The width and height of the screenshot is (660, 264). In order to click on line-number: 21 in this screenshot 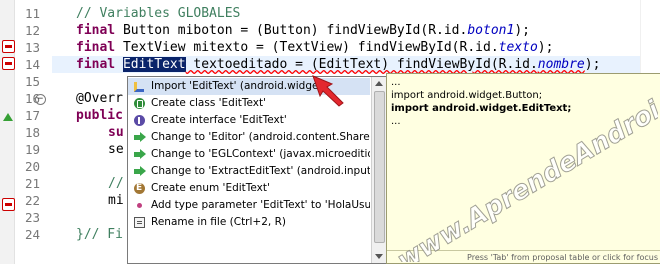, I will do `click(32, 183)`.